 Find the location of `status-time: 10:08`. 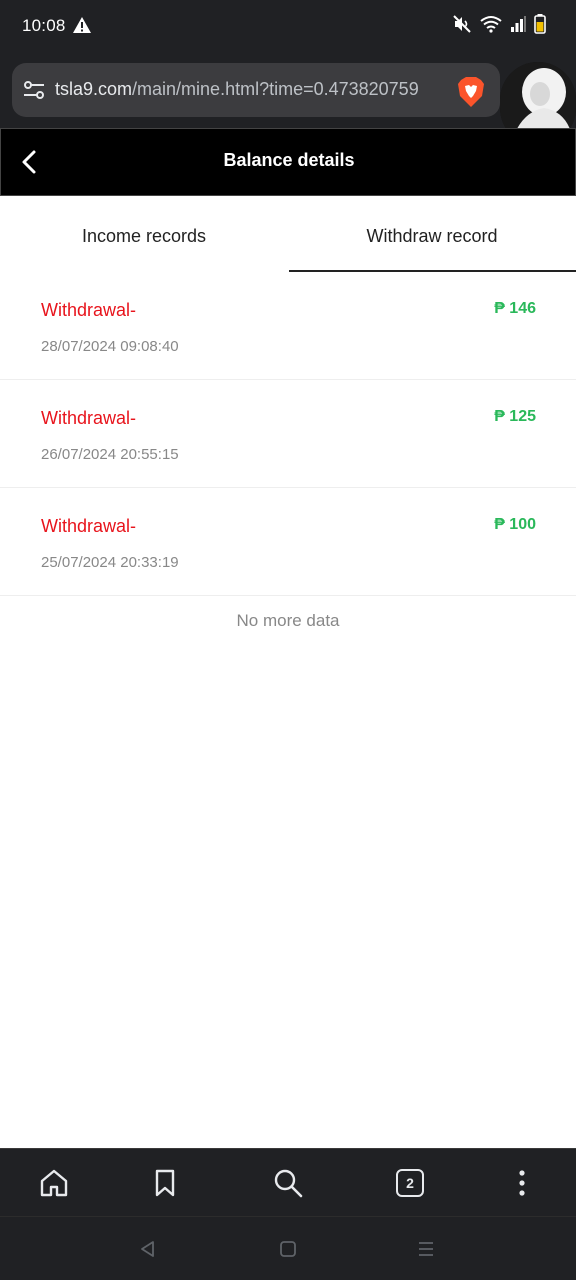

status-time: 10:08 is located at coordinates (44, 25).